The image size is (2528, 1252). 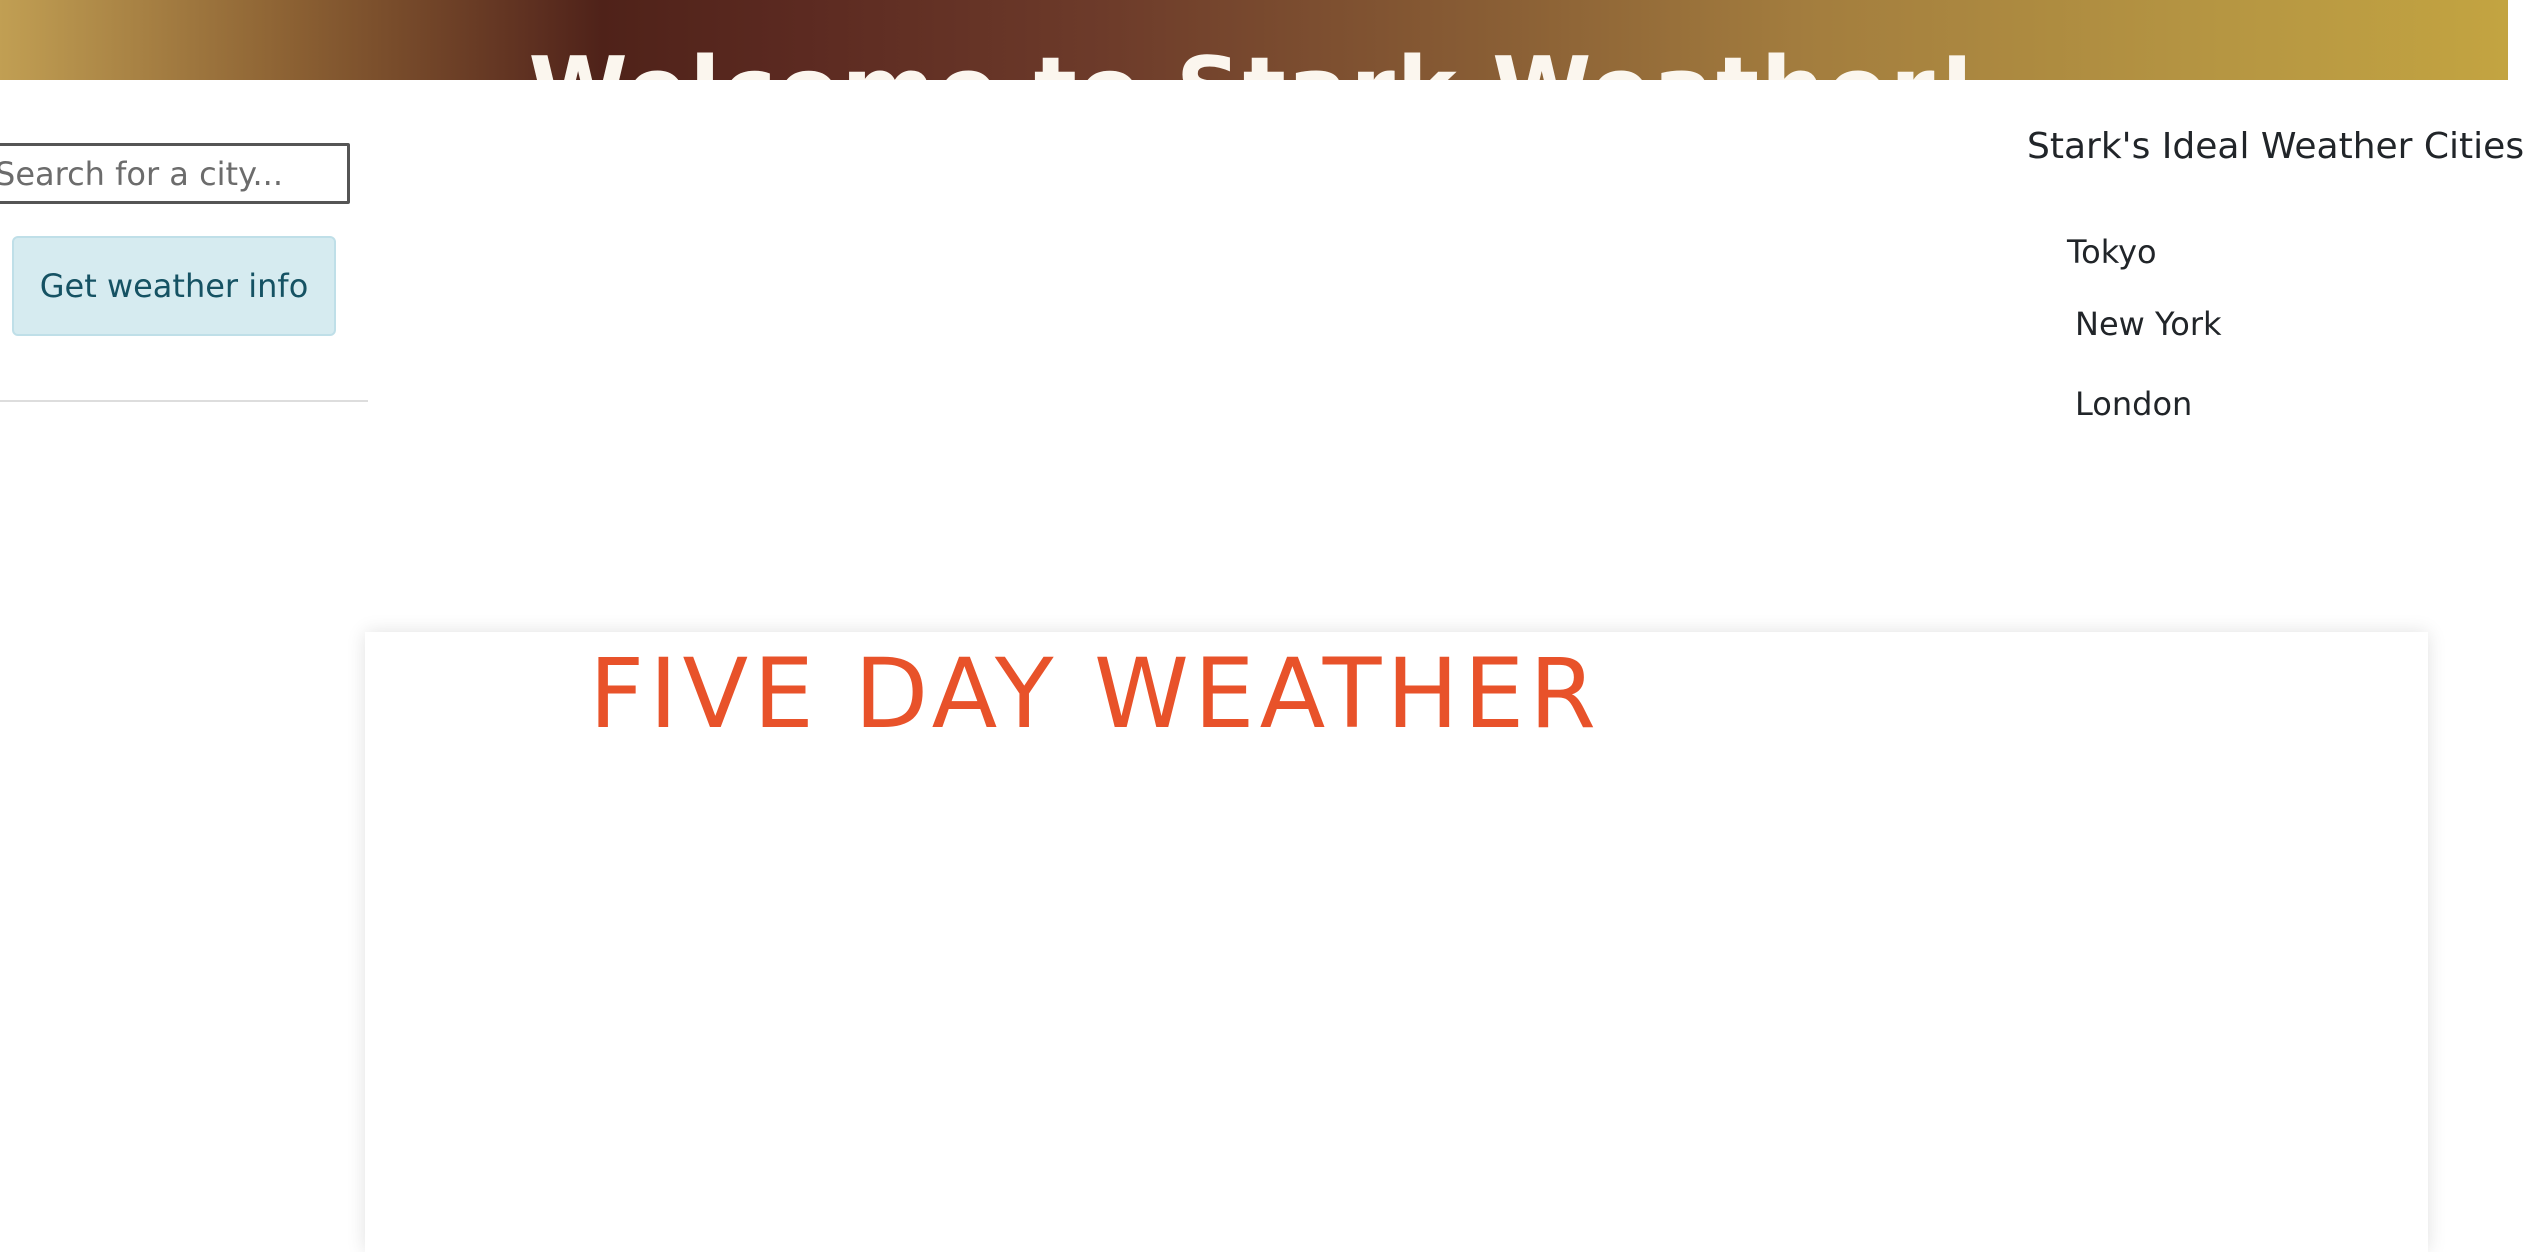 What do you see at coordinates (2276, 146) in the screenshot?
I see `ideal-cities-heading: Stark's Ideal Weather Cities` at bounding box center [2276, 146].